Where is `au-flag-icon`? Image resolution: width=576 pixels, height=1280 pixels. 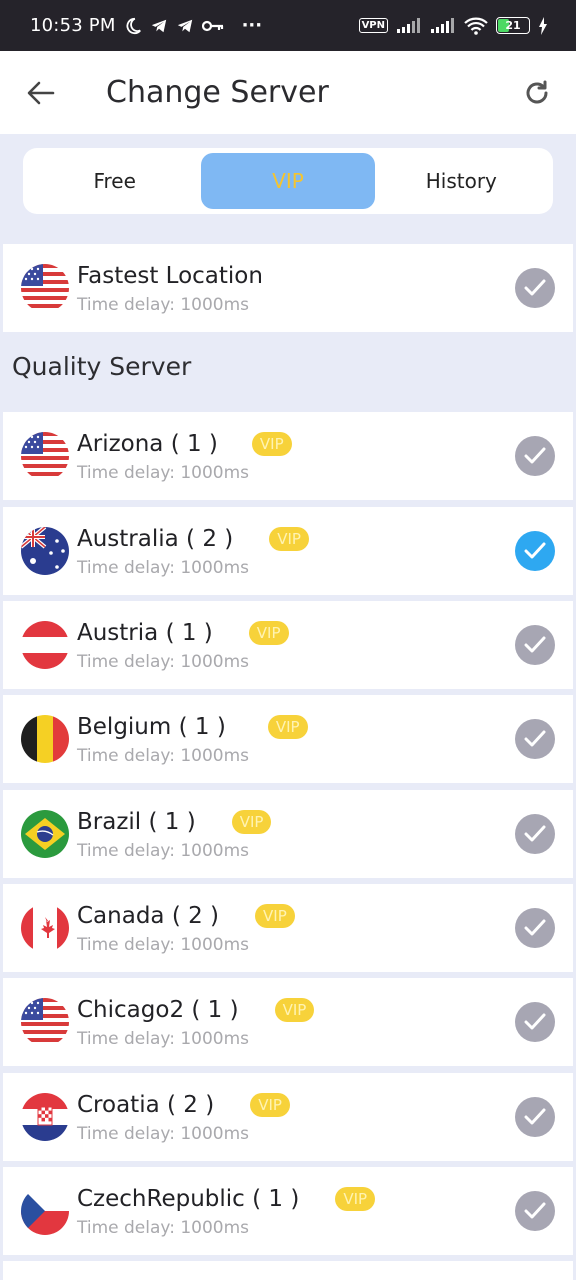 au-flag-icon is located at coordinates (45, 551).